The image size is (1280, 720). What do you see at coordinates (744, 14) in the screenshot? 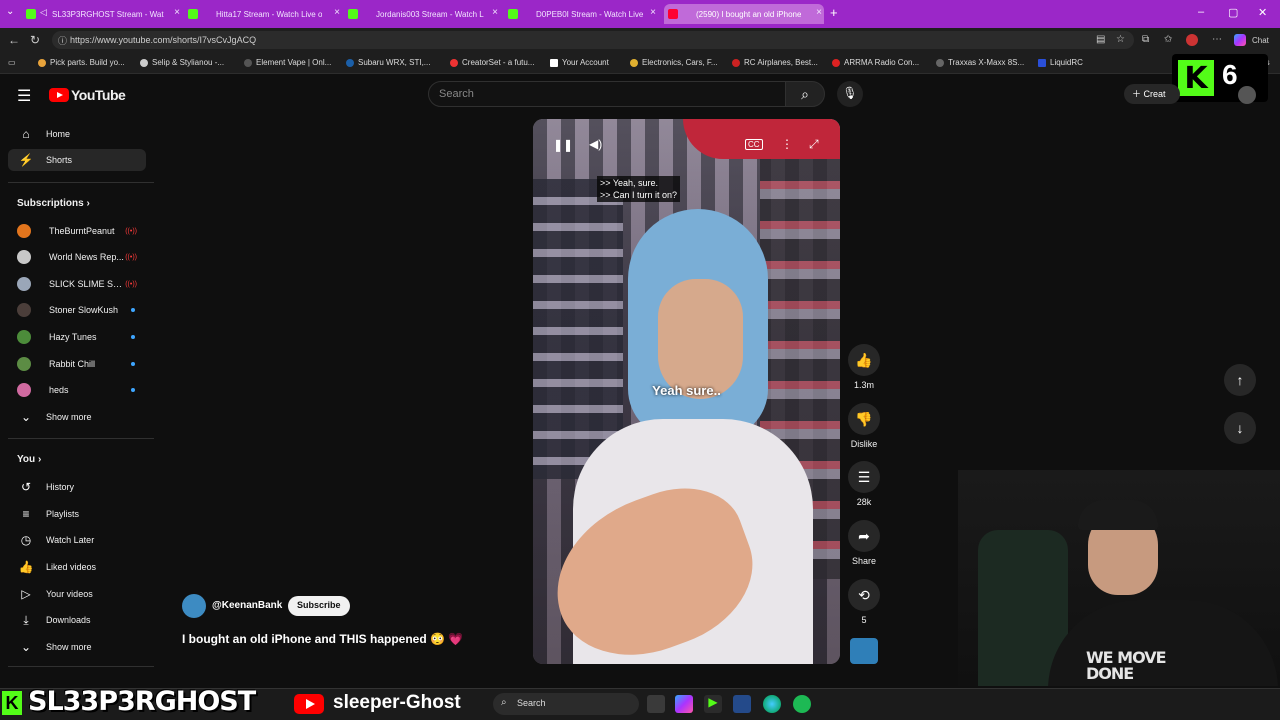
I see `tab-5-active: (2590) I bought an old iPhone ×` at bounding box center [744, 14].